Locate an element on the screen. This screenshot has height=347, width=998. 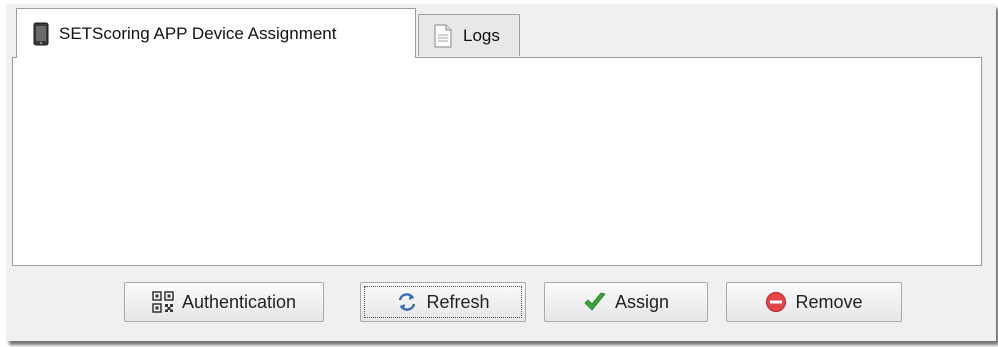
tab-logs: Logs is located at coordinates (469, 35).